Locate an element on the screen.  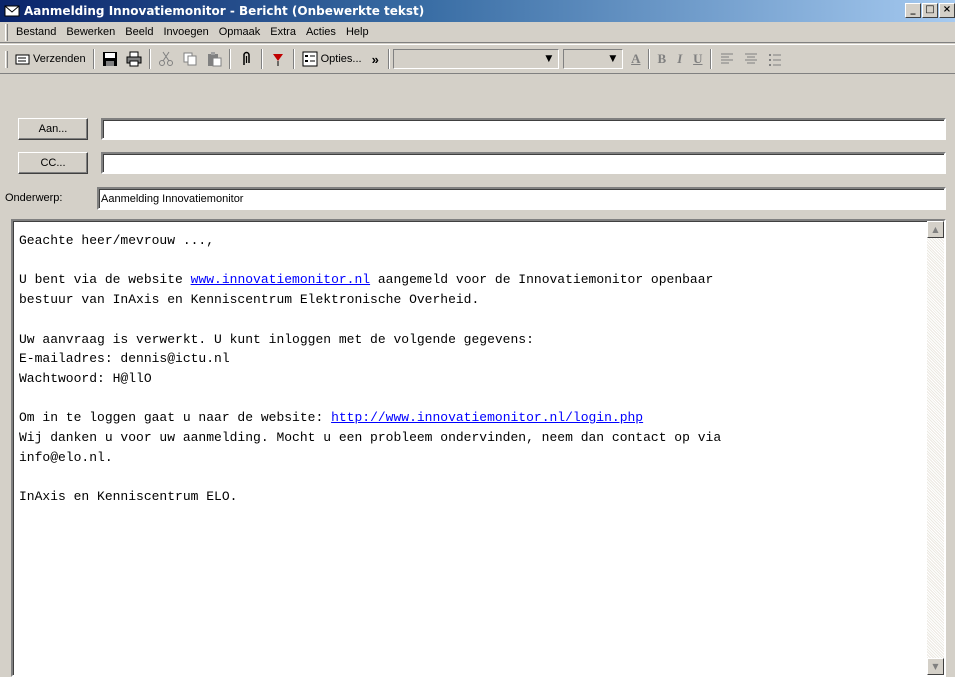
send-button: Verzenden is located at coordinates (50, 59).